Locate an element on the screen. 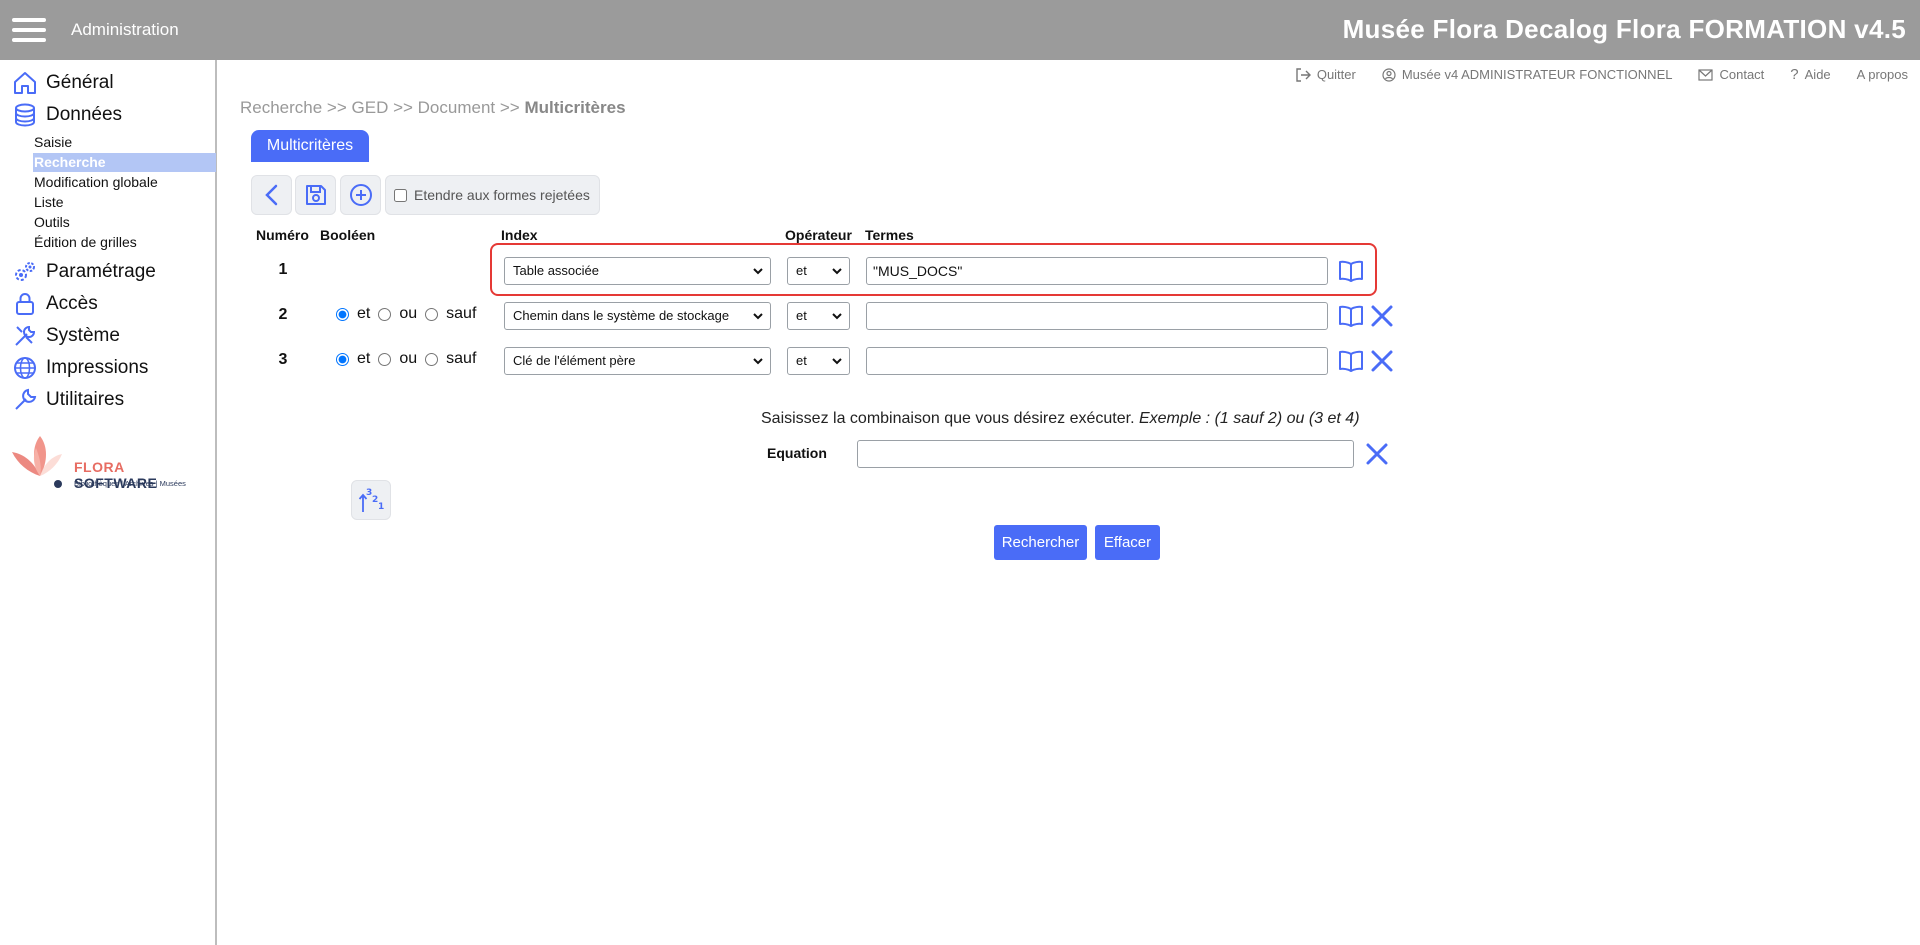  floppy-disk-icon is located at coordinates (315, 195).